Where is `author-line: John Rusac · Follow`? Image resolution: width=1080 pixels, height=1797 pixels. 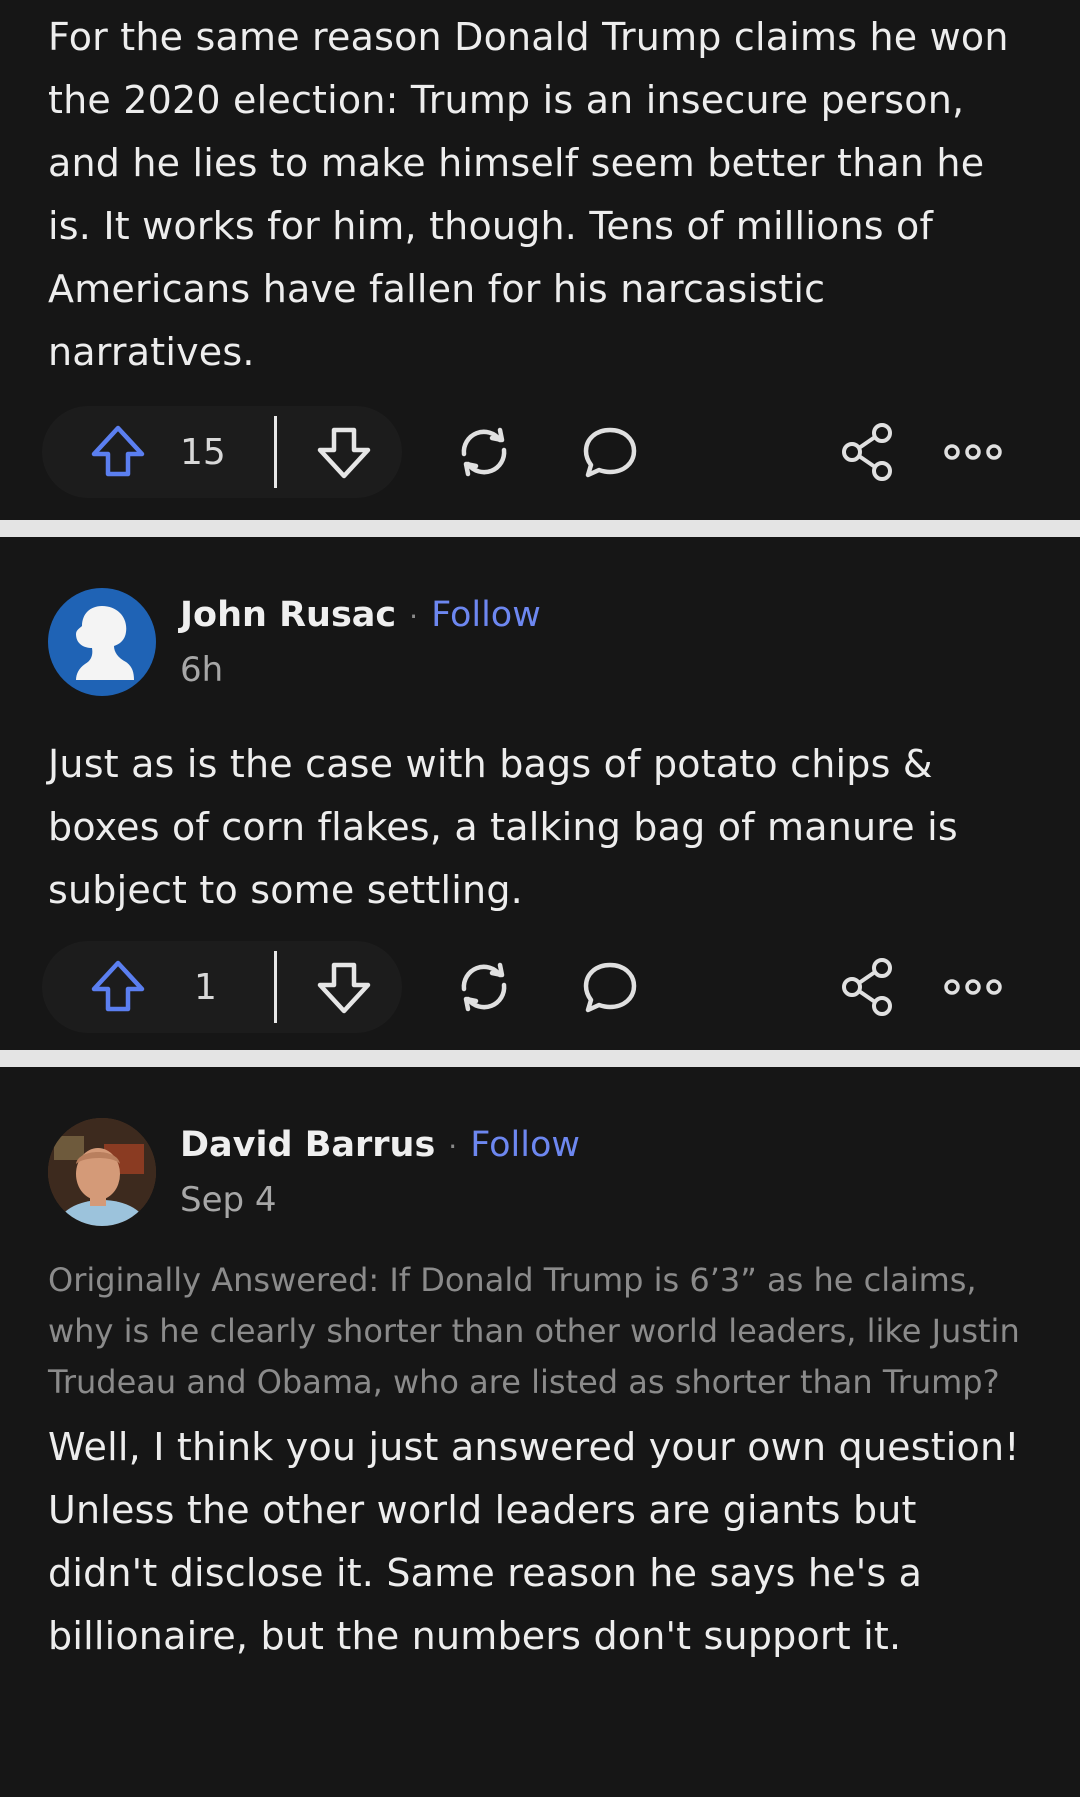
author-line: John Rusac · Follow is located at coordinates (360, 616).